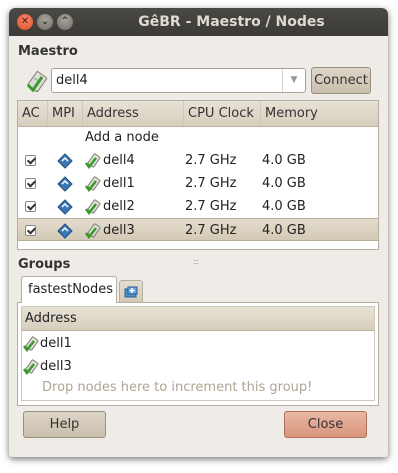  I want to click on window-minimize-button: ⌄, so click(45, 22).